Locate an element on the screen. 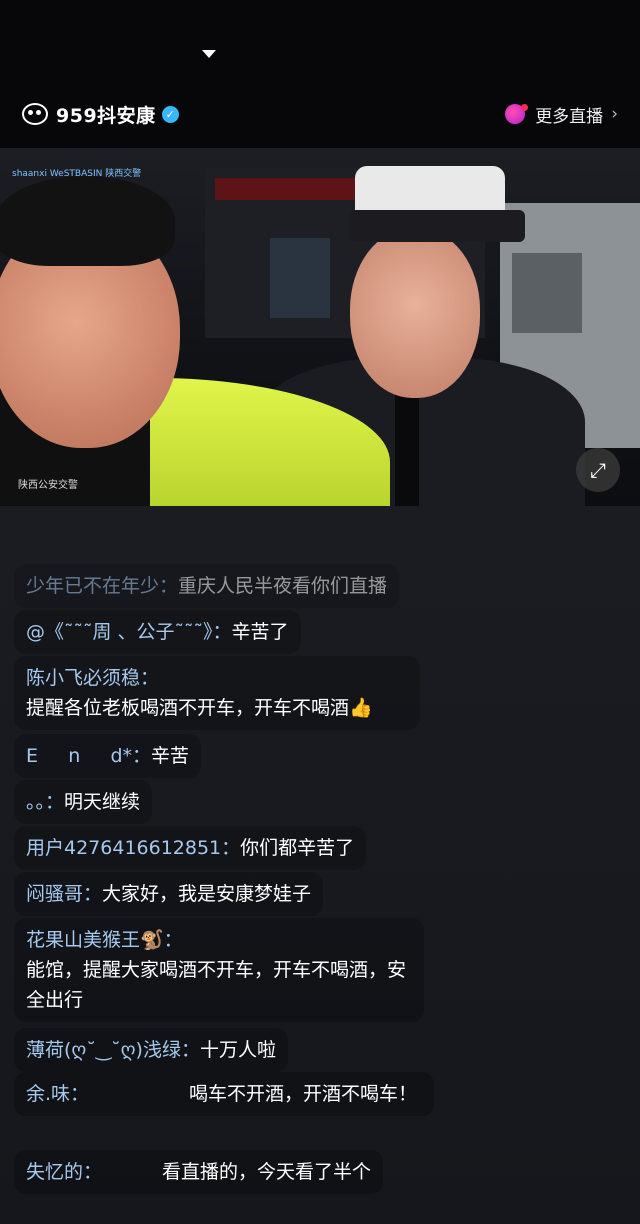  comment-user: 失忆的： is located at coordinates (64, 1172).